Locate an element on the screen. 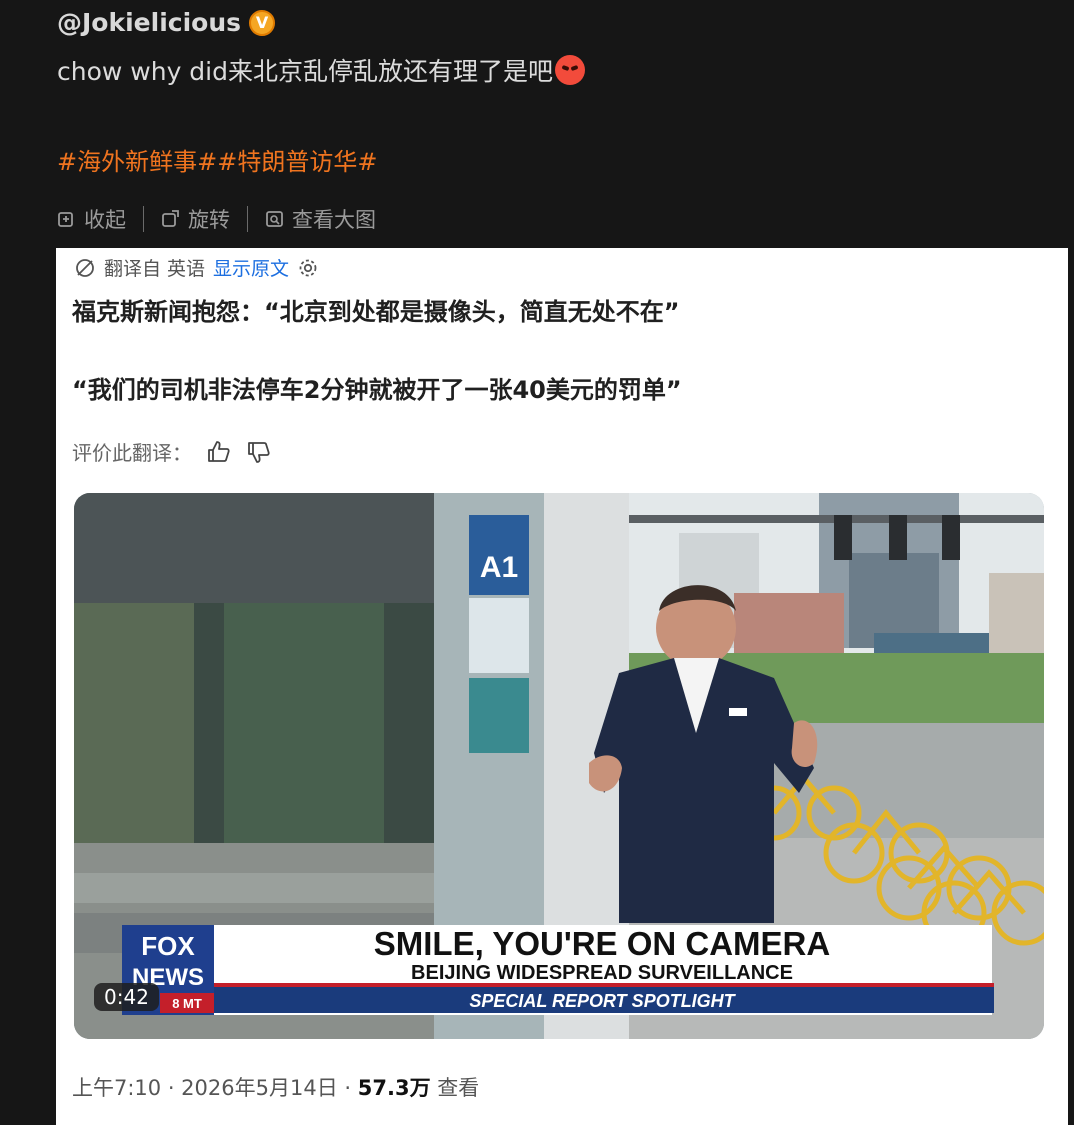  fox-logo-top: FOX is located at coordinates (168, 946).